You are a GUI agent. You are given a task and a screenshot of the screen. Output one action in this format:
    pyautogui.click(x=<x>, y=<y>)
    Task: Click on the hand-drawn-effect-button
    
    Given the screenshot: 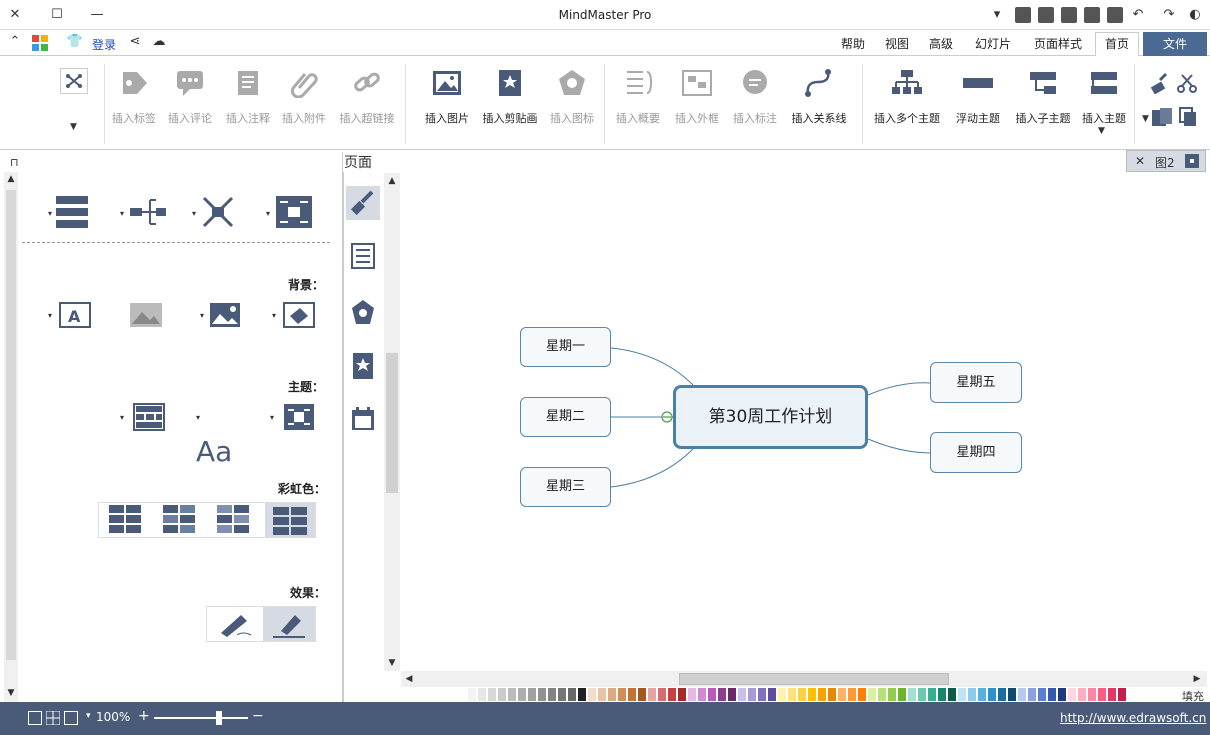 What is the action you would take?
    pyautogui.click(x=235, y=624)
    